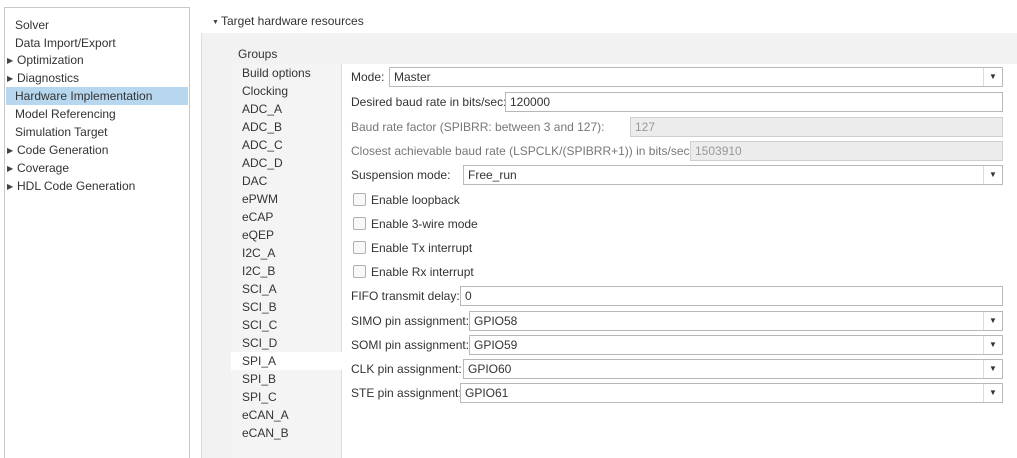 The width and height of the screenshot is (1017, 458). I want to click on clk-pin-dropdown: GPIO60 ▼, so click(733, 369).